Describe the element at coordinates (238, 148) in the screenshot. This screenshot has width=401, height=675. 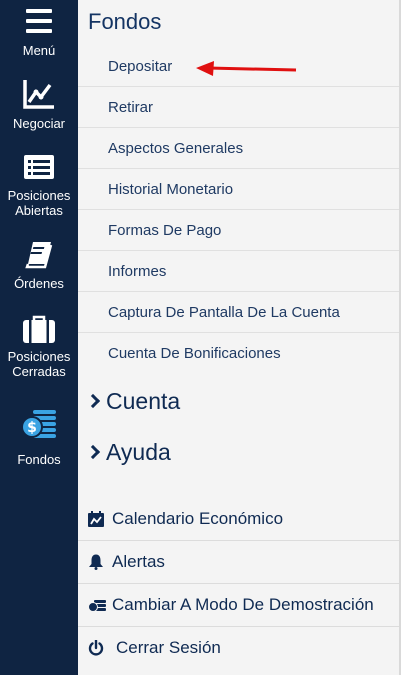
I see `submenu-item-aspectos-generales: Aspectos Generales` at that location.